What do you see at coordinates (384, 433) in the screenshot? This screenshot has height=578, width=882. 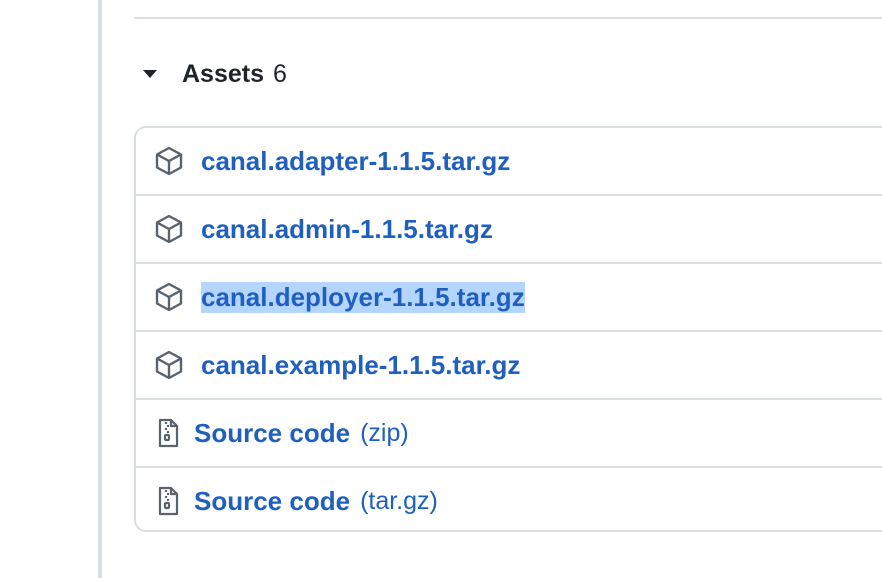 I see `source-code-zip-suffix: (zip)` at bounding box center [384, 433].